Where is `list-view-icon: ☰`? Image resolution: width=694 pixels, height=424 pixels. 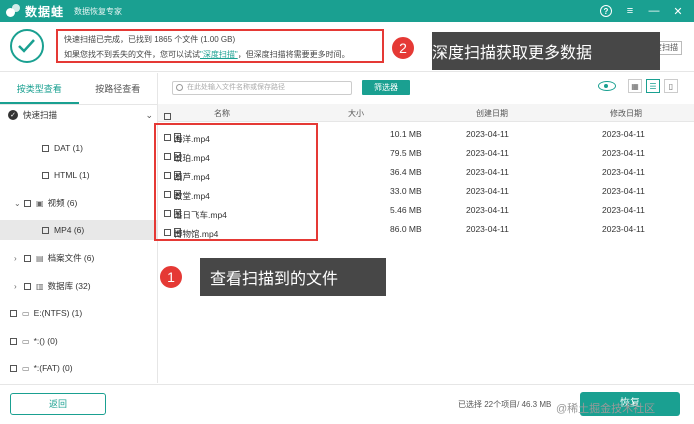 list-view-icon: ☰ is located at coordinates (653, 86).